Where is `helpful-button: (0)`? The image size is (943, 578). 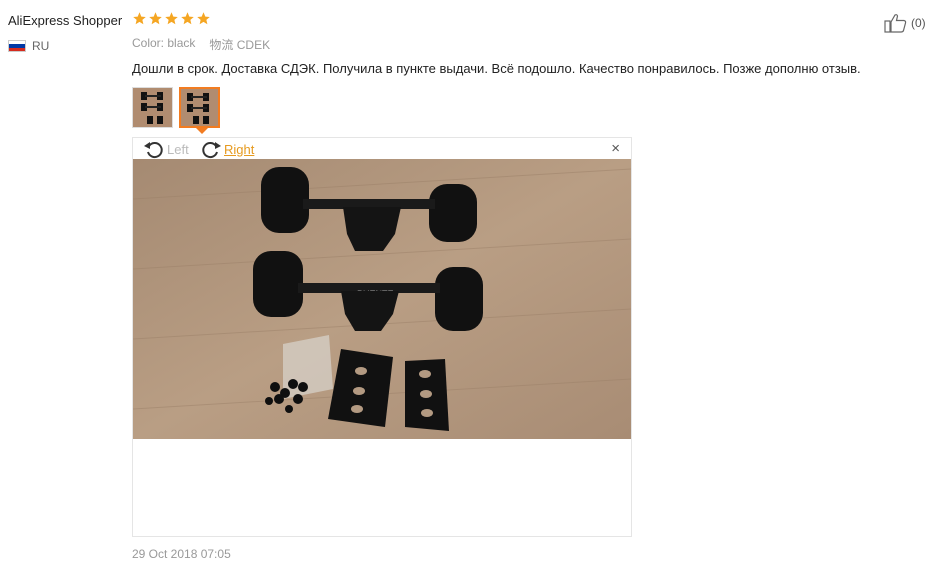 helpful-button: (0) is located at coordinates (905, 23).